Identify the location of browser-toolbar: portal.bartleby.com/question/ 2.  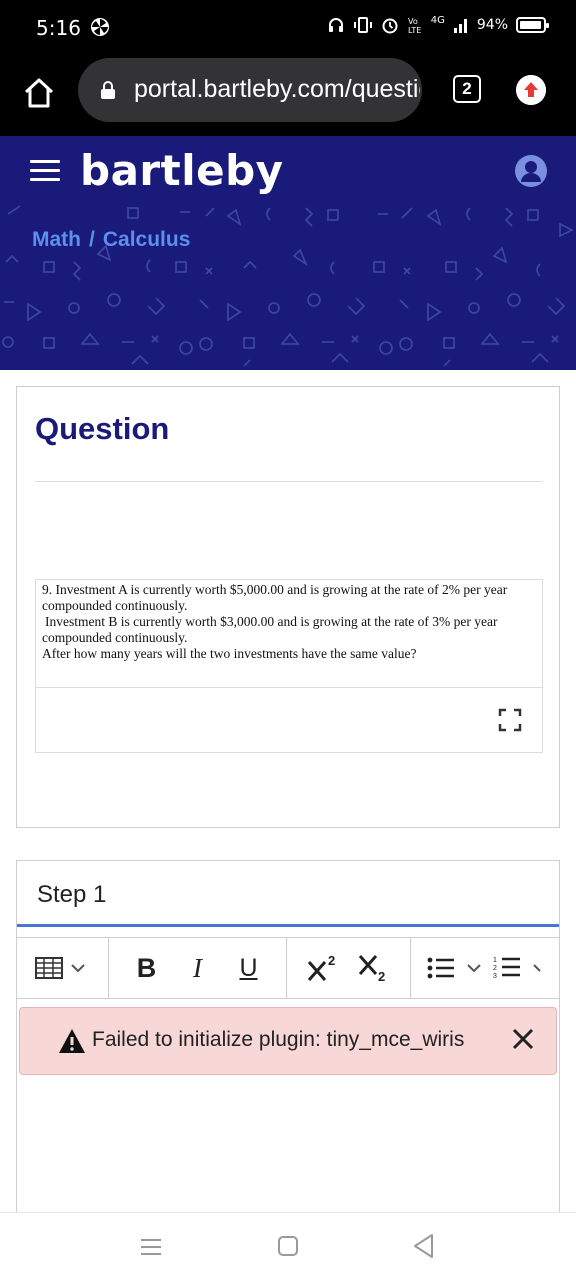
(288, 97).